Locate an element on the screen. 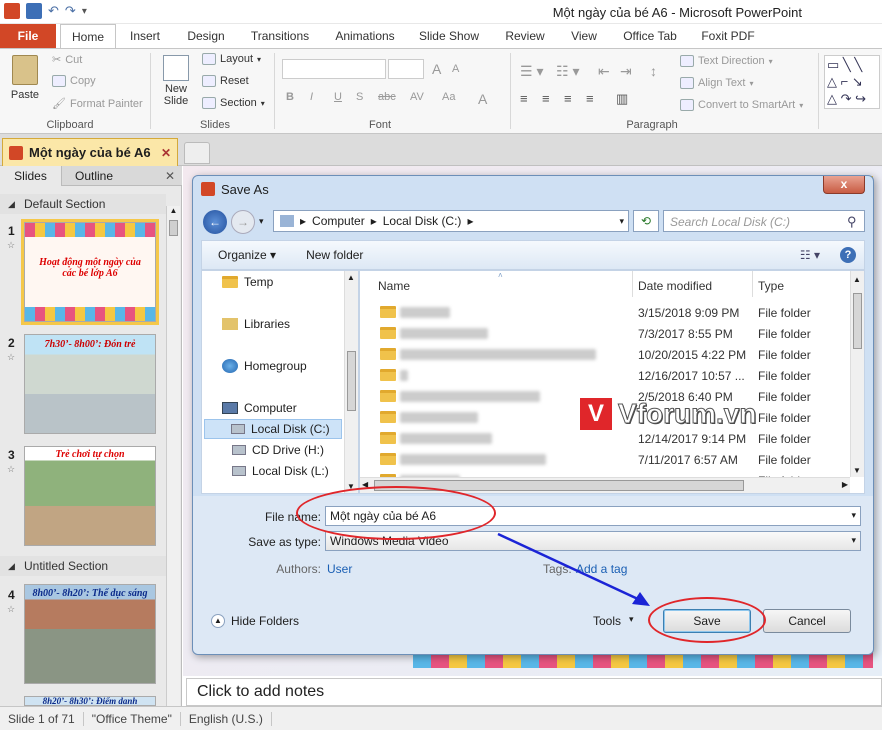 The image size is (882, 730). tab-slides: Slides is located at coordinates (31, 176).